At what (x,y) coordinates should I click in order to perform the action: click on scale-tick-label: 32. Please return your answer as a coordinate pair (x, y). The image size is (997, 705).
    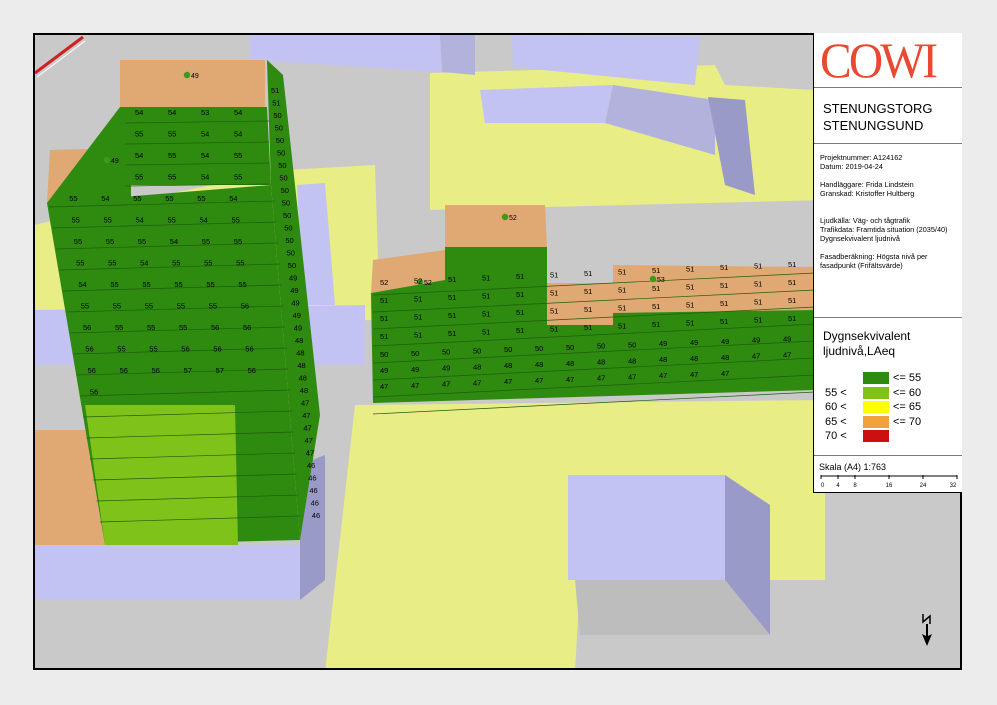
    Looking at the image, I should click on (953, 486).